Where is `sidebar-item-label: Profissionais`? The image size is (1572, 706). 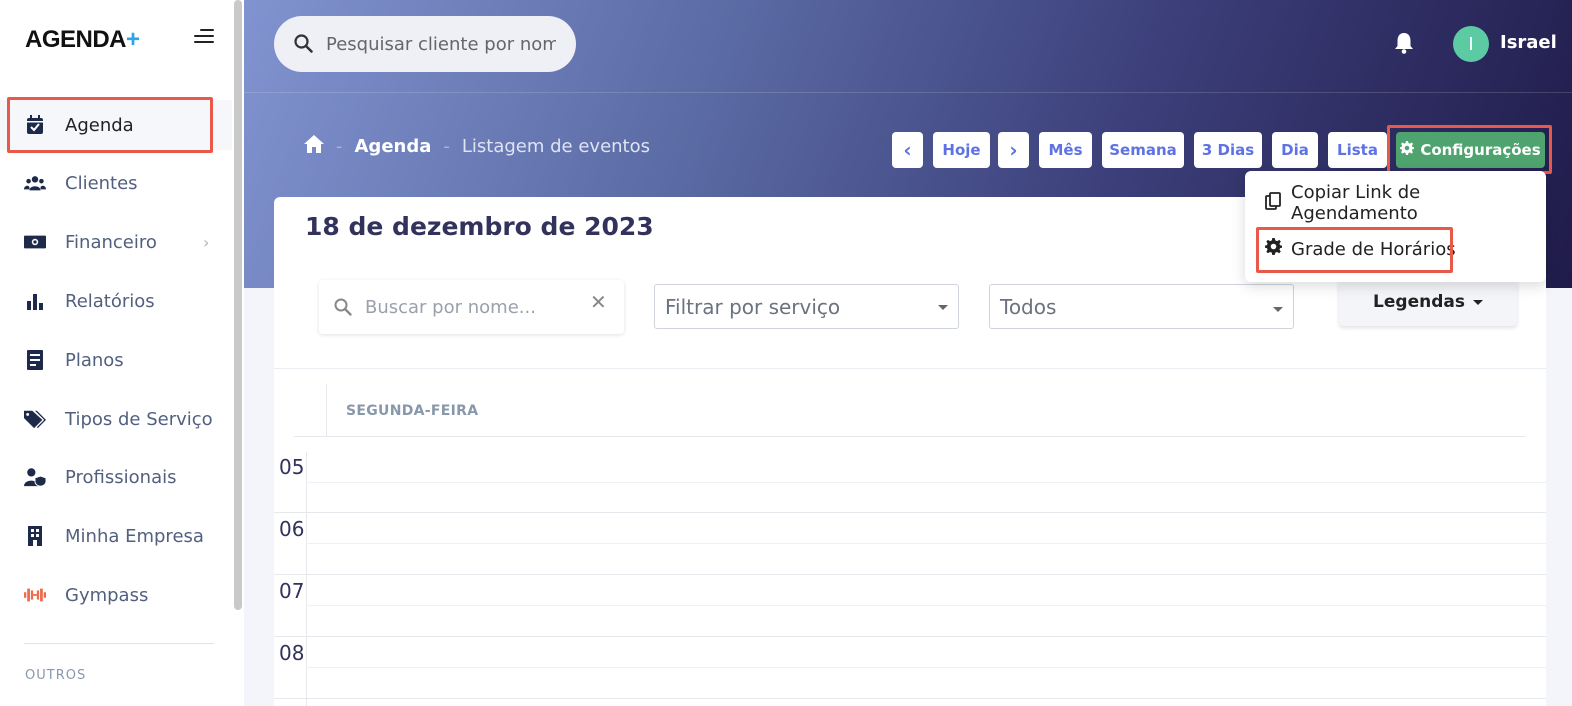 sidebar-item-label: Profissionais is located at coordinates (121, 477).